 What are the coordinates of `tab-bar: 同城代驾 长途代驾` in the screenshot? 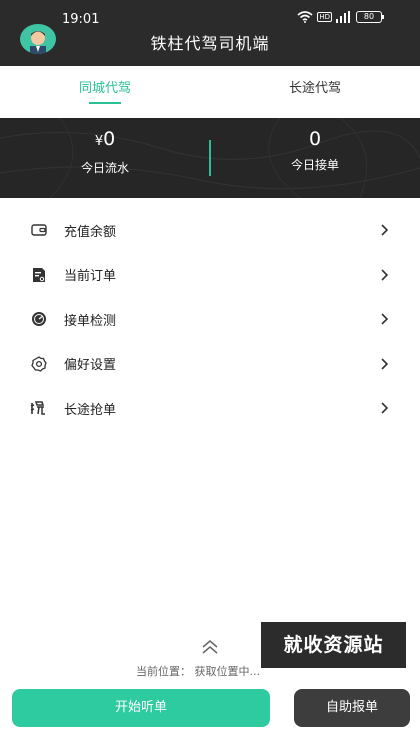 It's located at (210, 92).